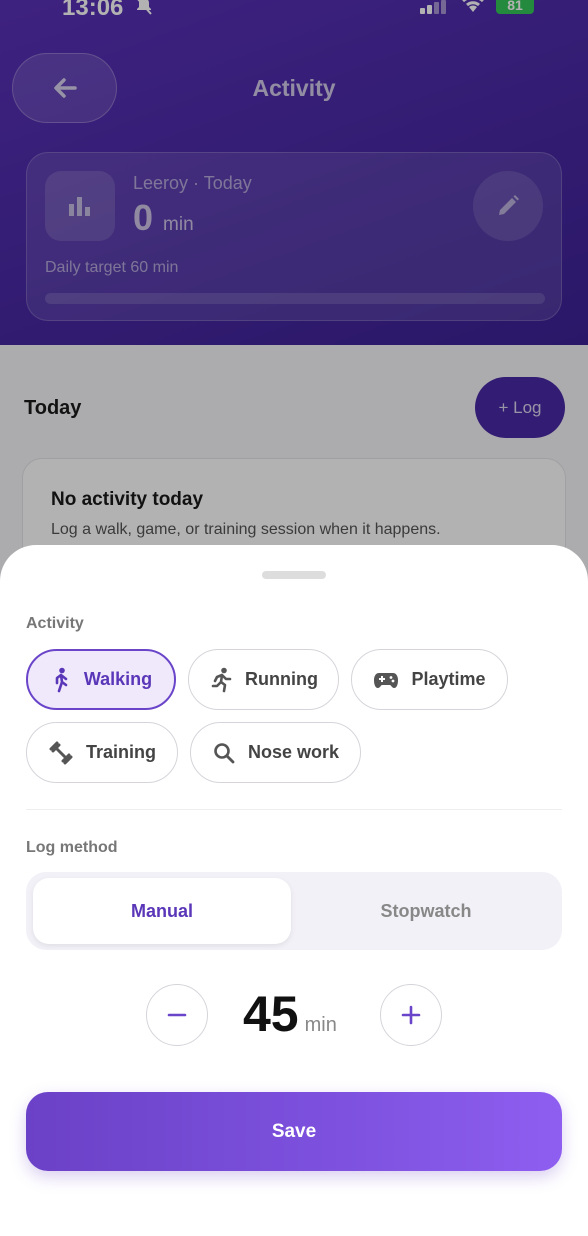 This screenshot has width=588, height=1236. I want to click on activity-chip-walking: Walking, so click(101, 679).